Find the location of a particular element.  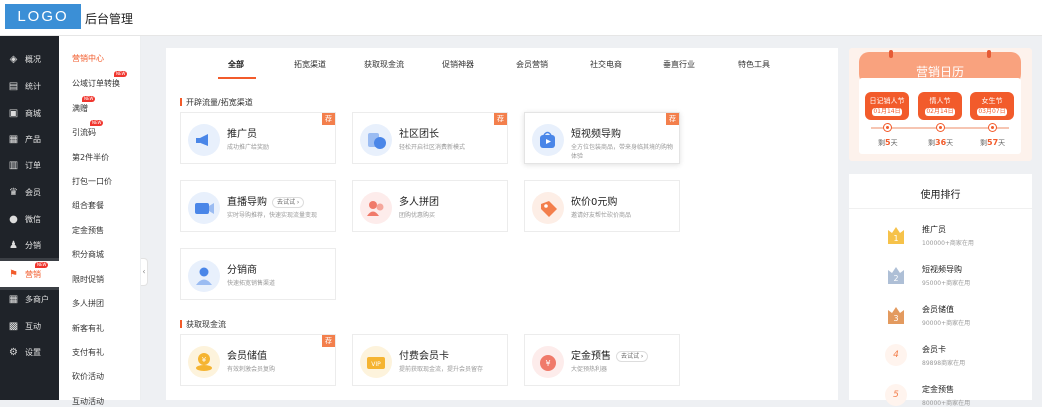

rail-item-multi-merchant: ▦ 多商户 is located at coordinates (29, 299).